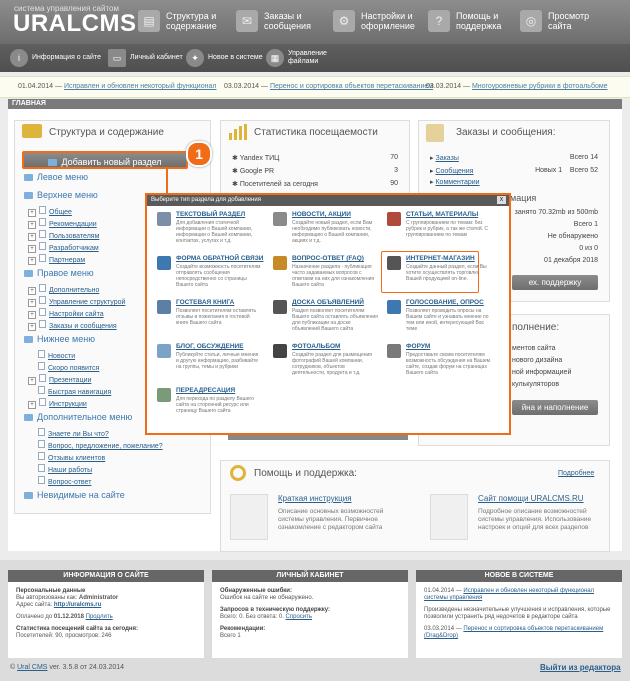 This screenshot has width=630, height=681. Describe the element at coordinates (238, 473) in the screenshot. I see `lifebuoy-icon` at that location.